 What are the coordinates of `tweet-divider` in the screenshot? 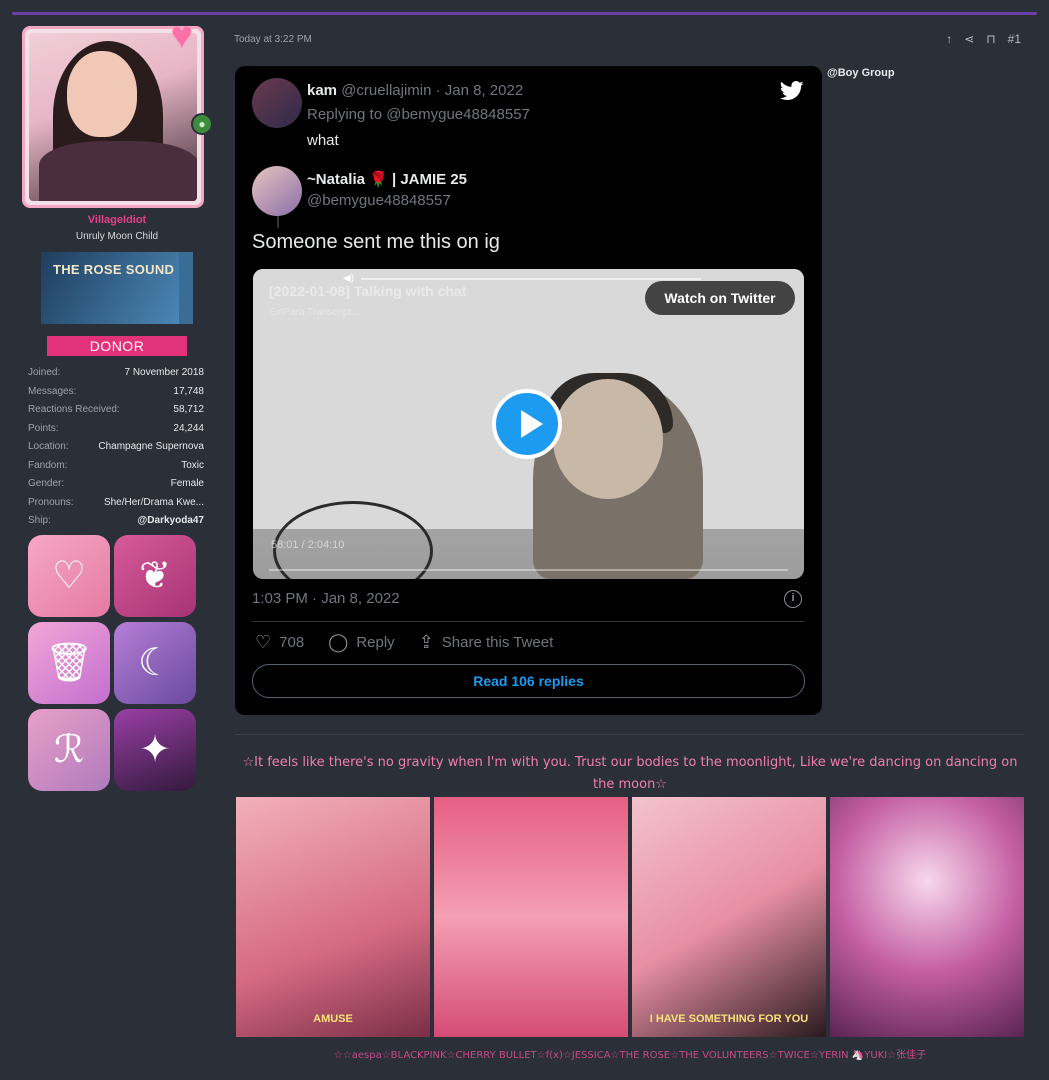 It's located at (528, 621).